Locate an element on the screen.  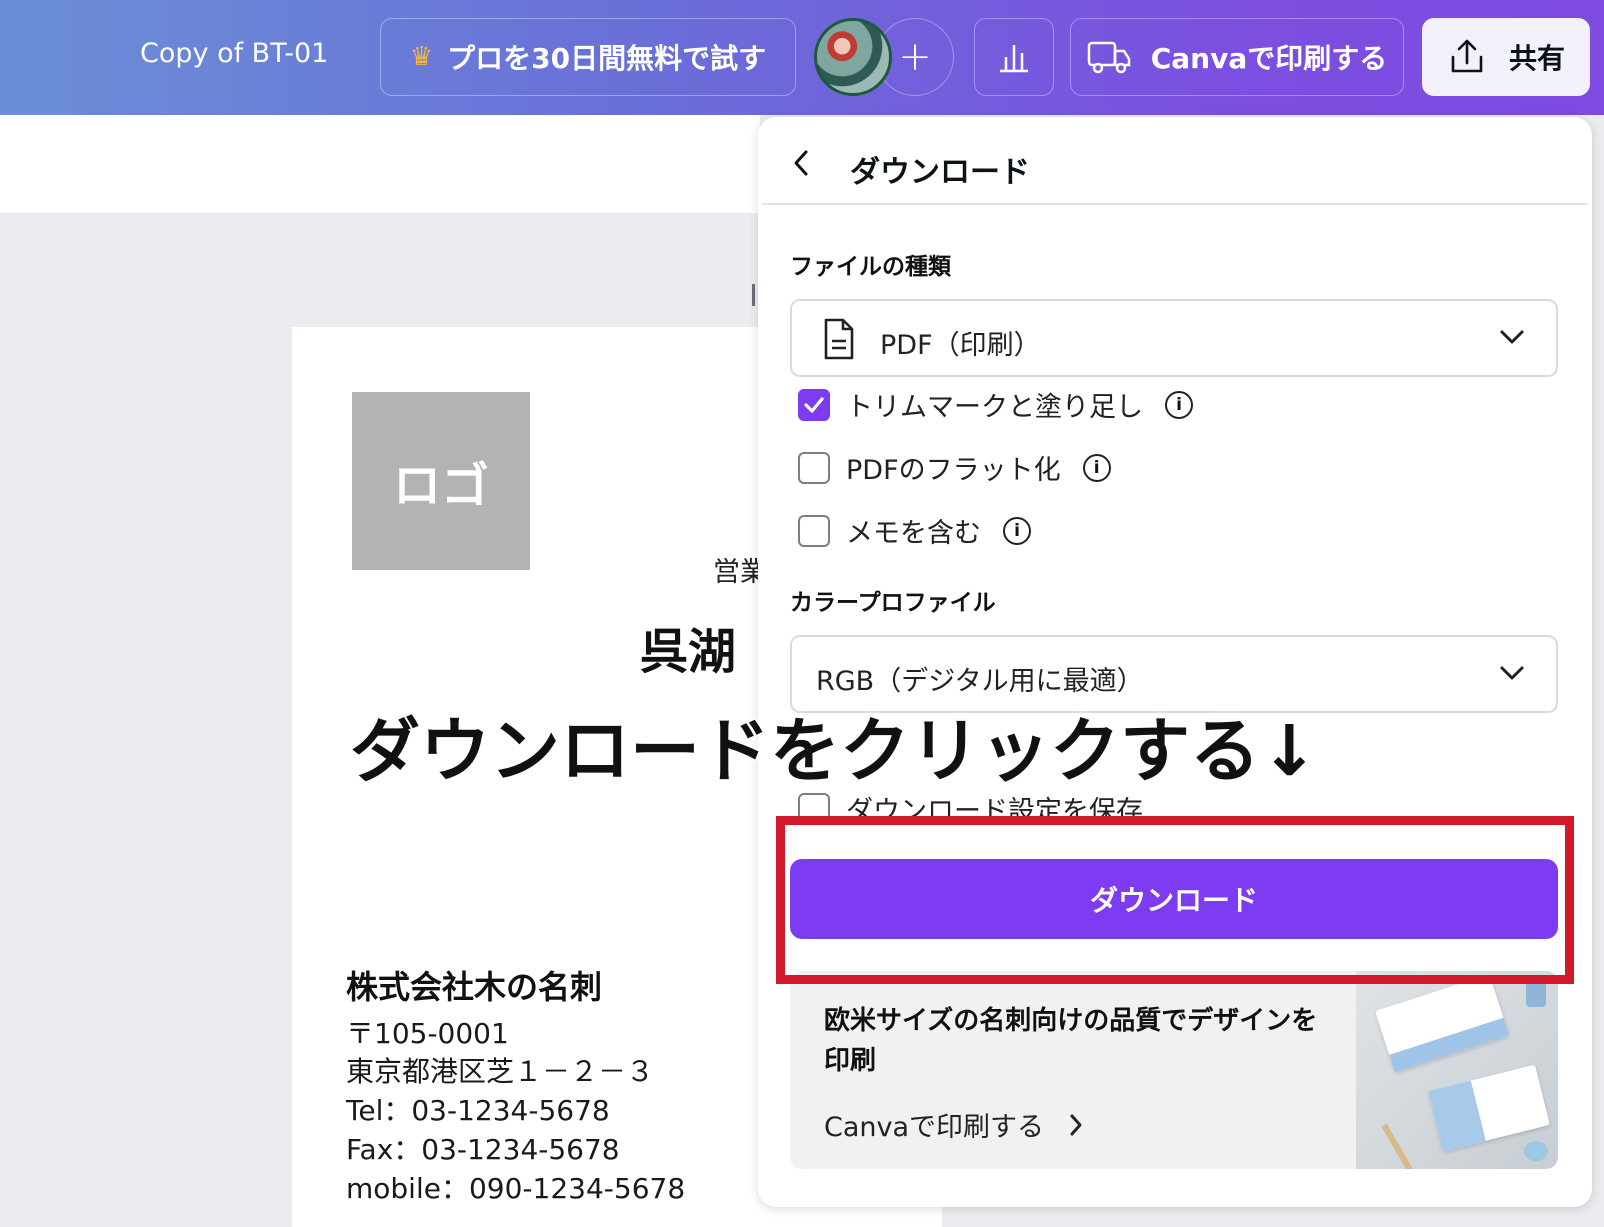
trim-marks-option: トリムマークと塗り足し i is located at coordinates (995, 404).